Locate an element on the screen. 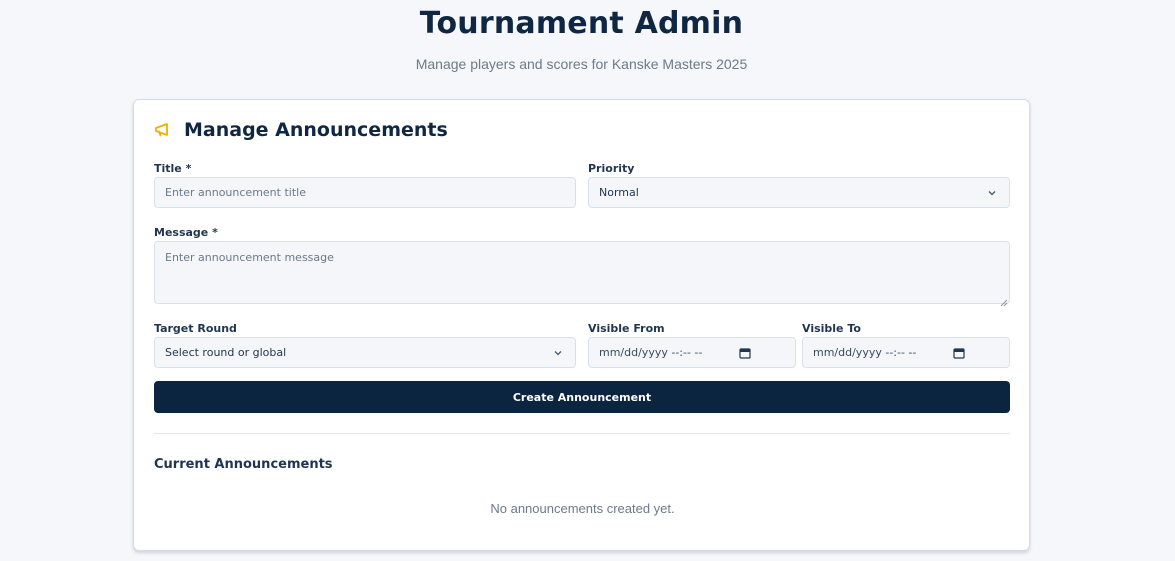 The height and width of the screenshot is (561, 1175). resize-grip-icon is located at coordinates (1004, 300).